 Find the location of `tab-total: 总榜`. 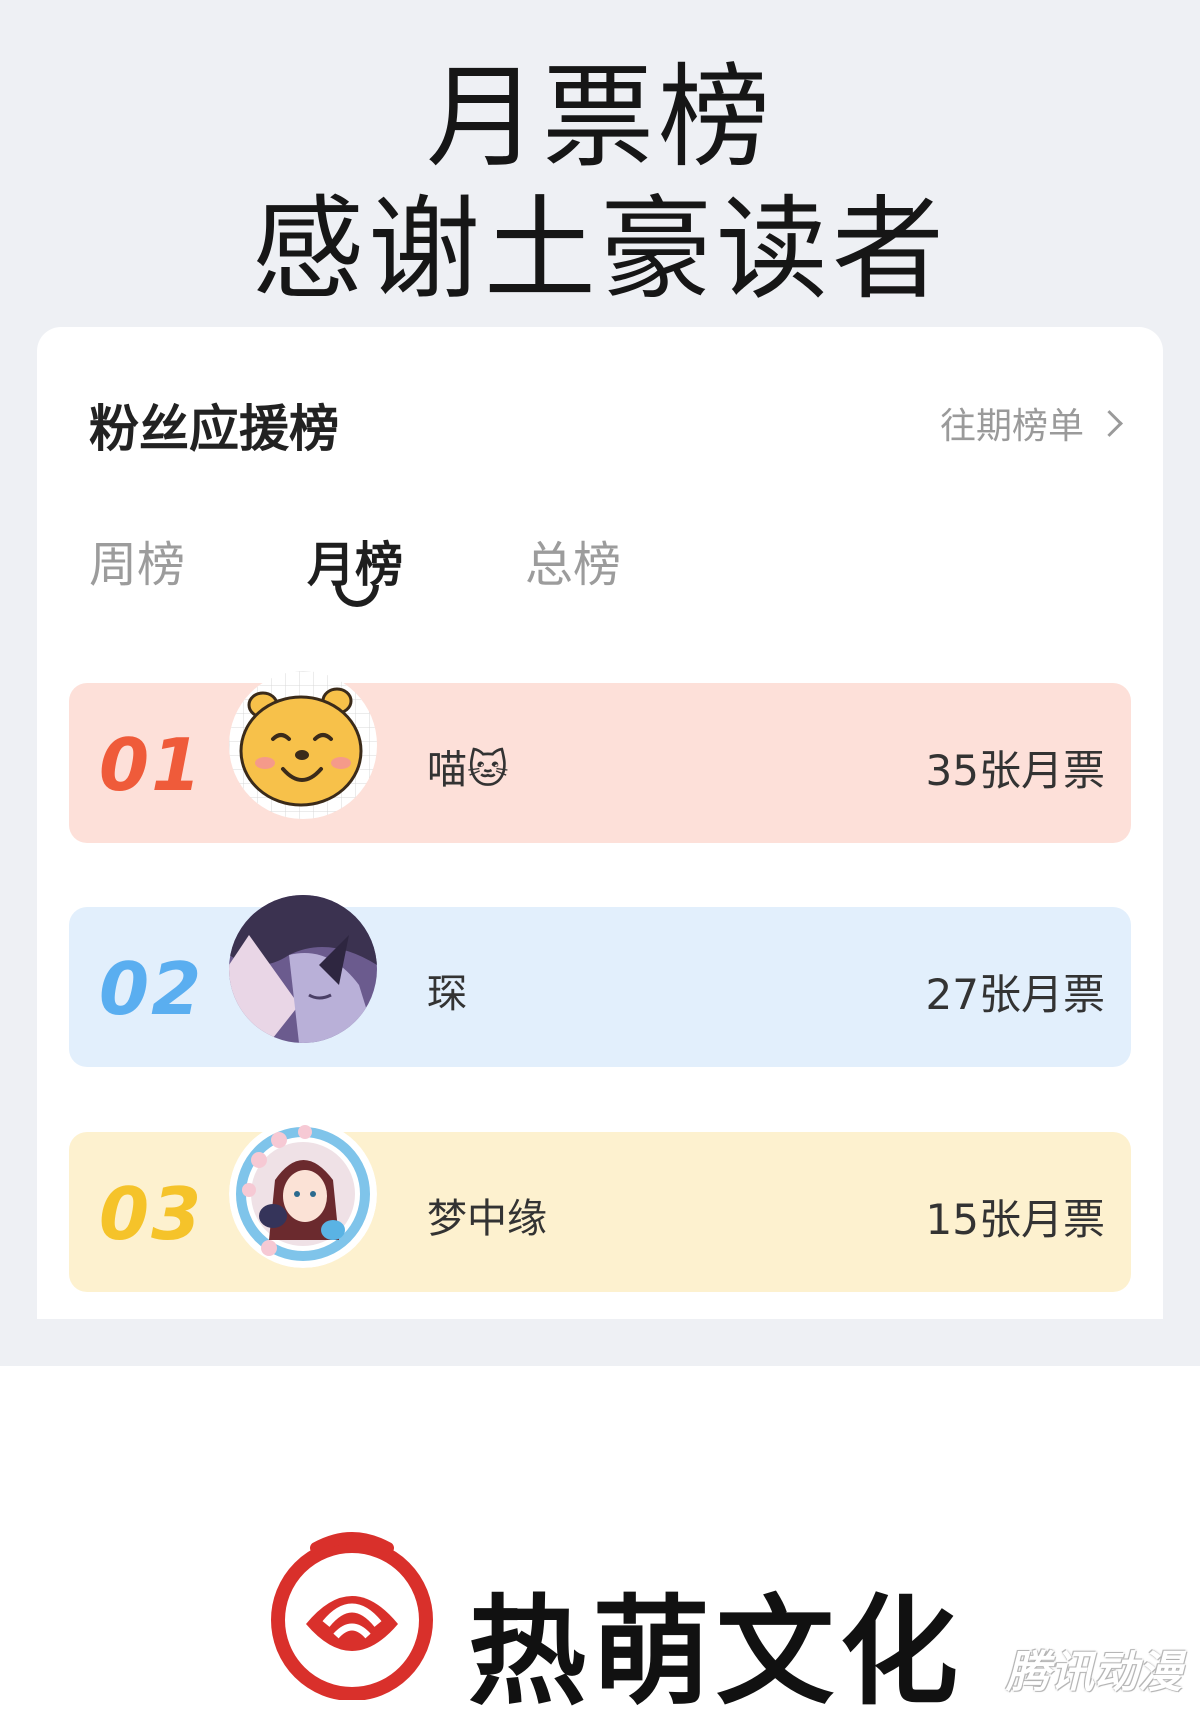

tab-total: 总榜 is located at coordinates (573, 560).